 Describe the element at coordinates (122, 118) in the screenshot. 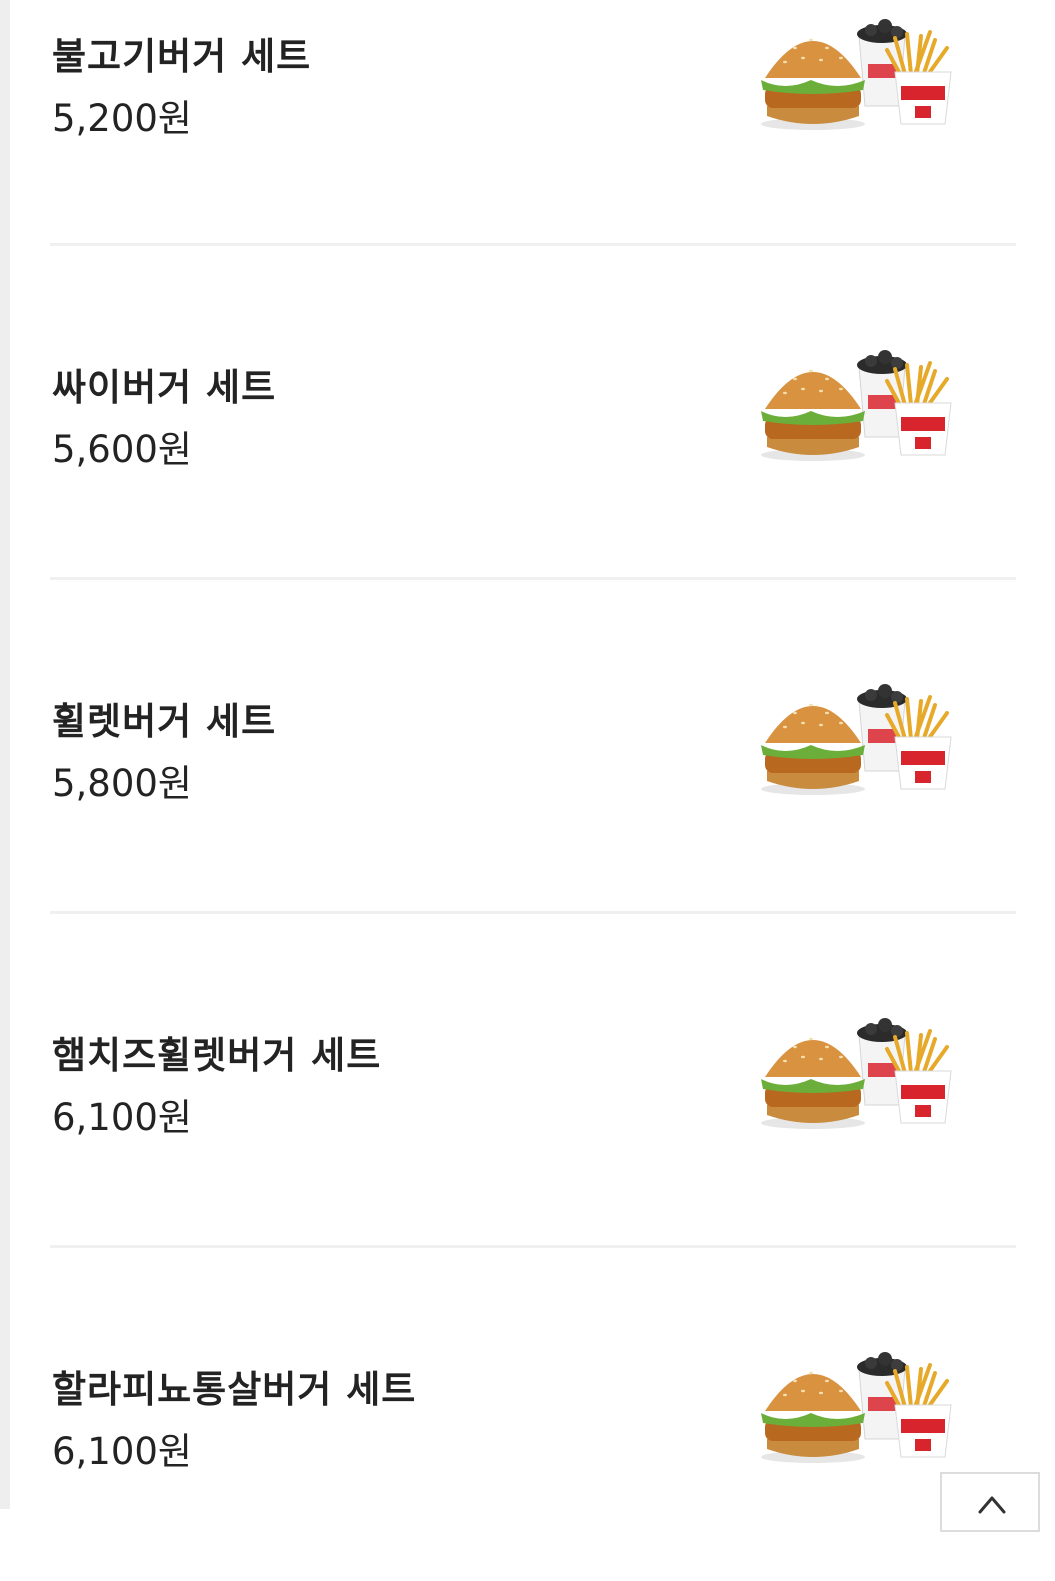

I see `menu-item-price: 5,200원` at that location.